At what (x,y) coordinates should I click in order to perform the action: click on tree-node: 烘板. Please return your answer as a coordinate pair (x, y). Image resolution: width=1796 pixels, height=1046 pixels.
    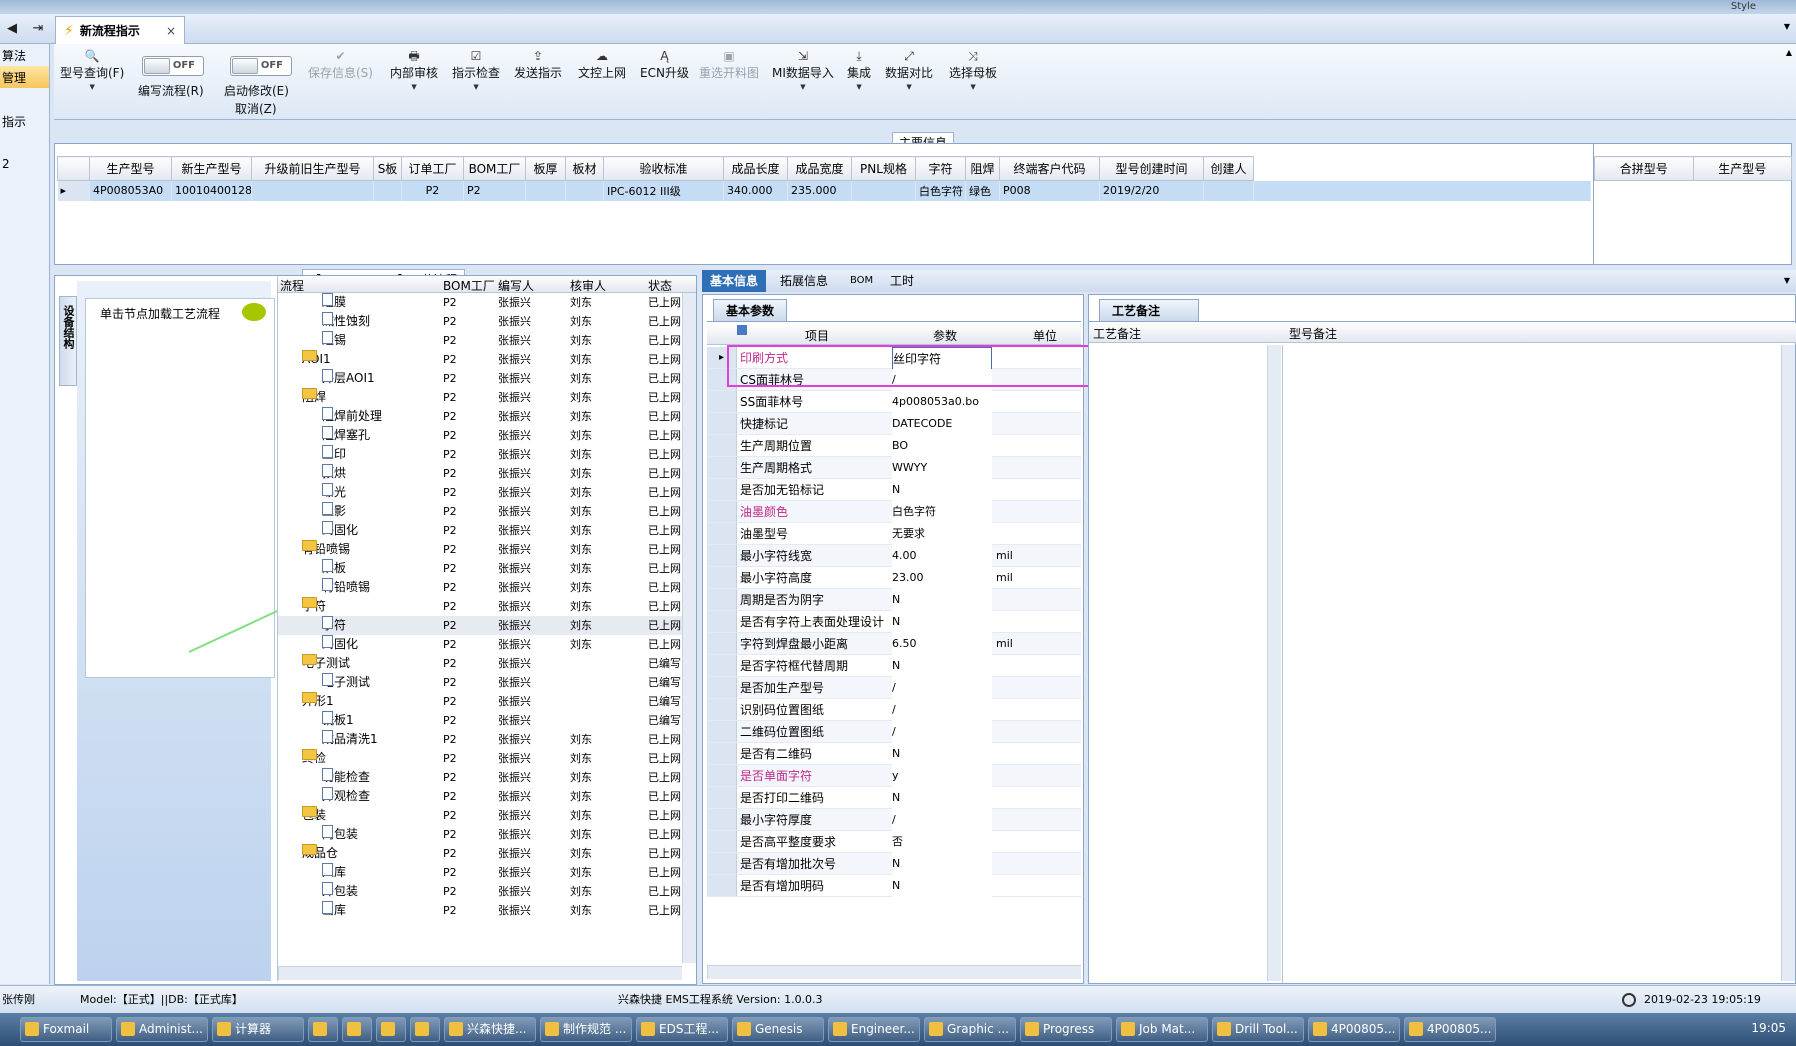
    Looking at the image, I should click on (334, 568).